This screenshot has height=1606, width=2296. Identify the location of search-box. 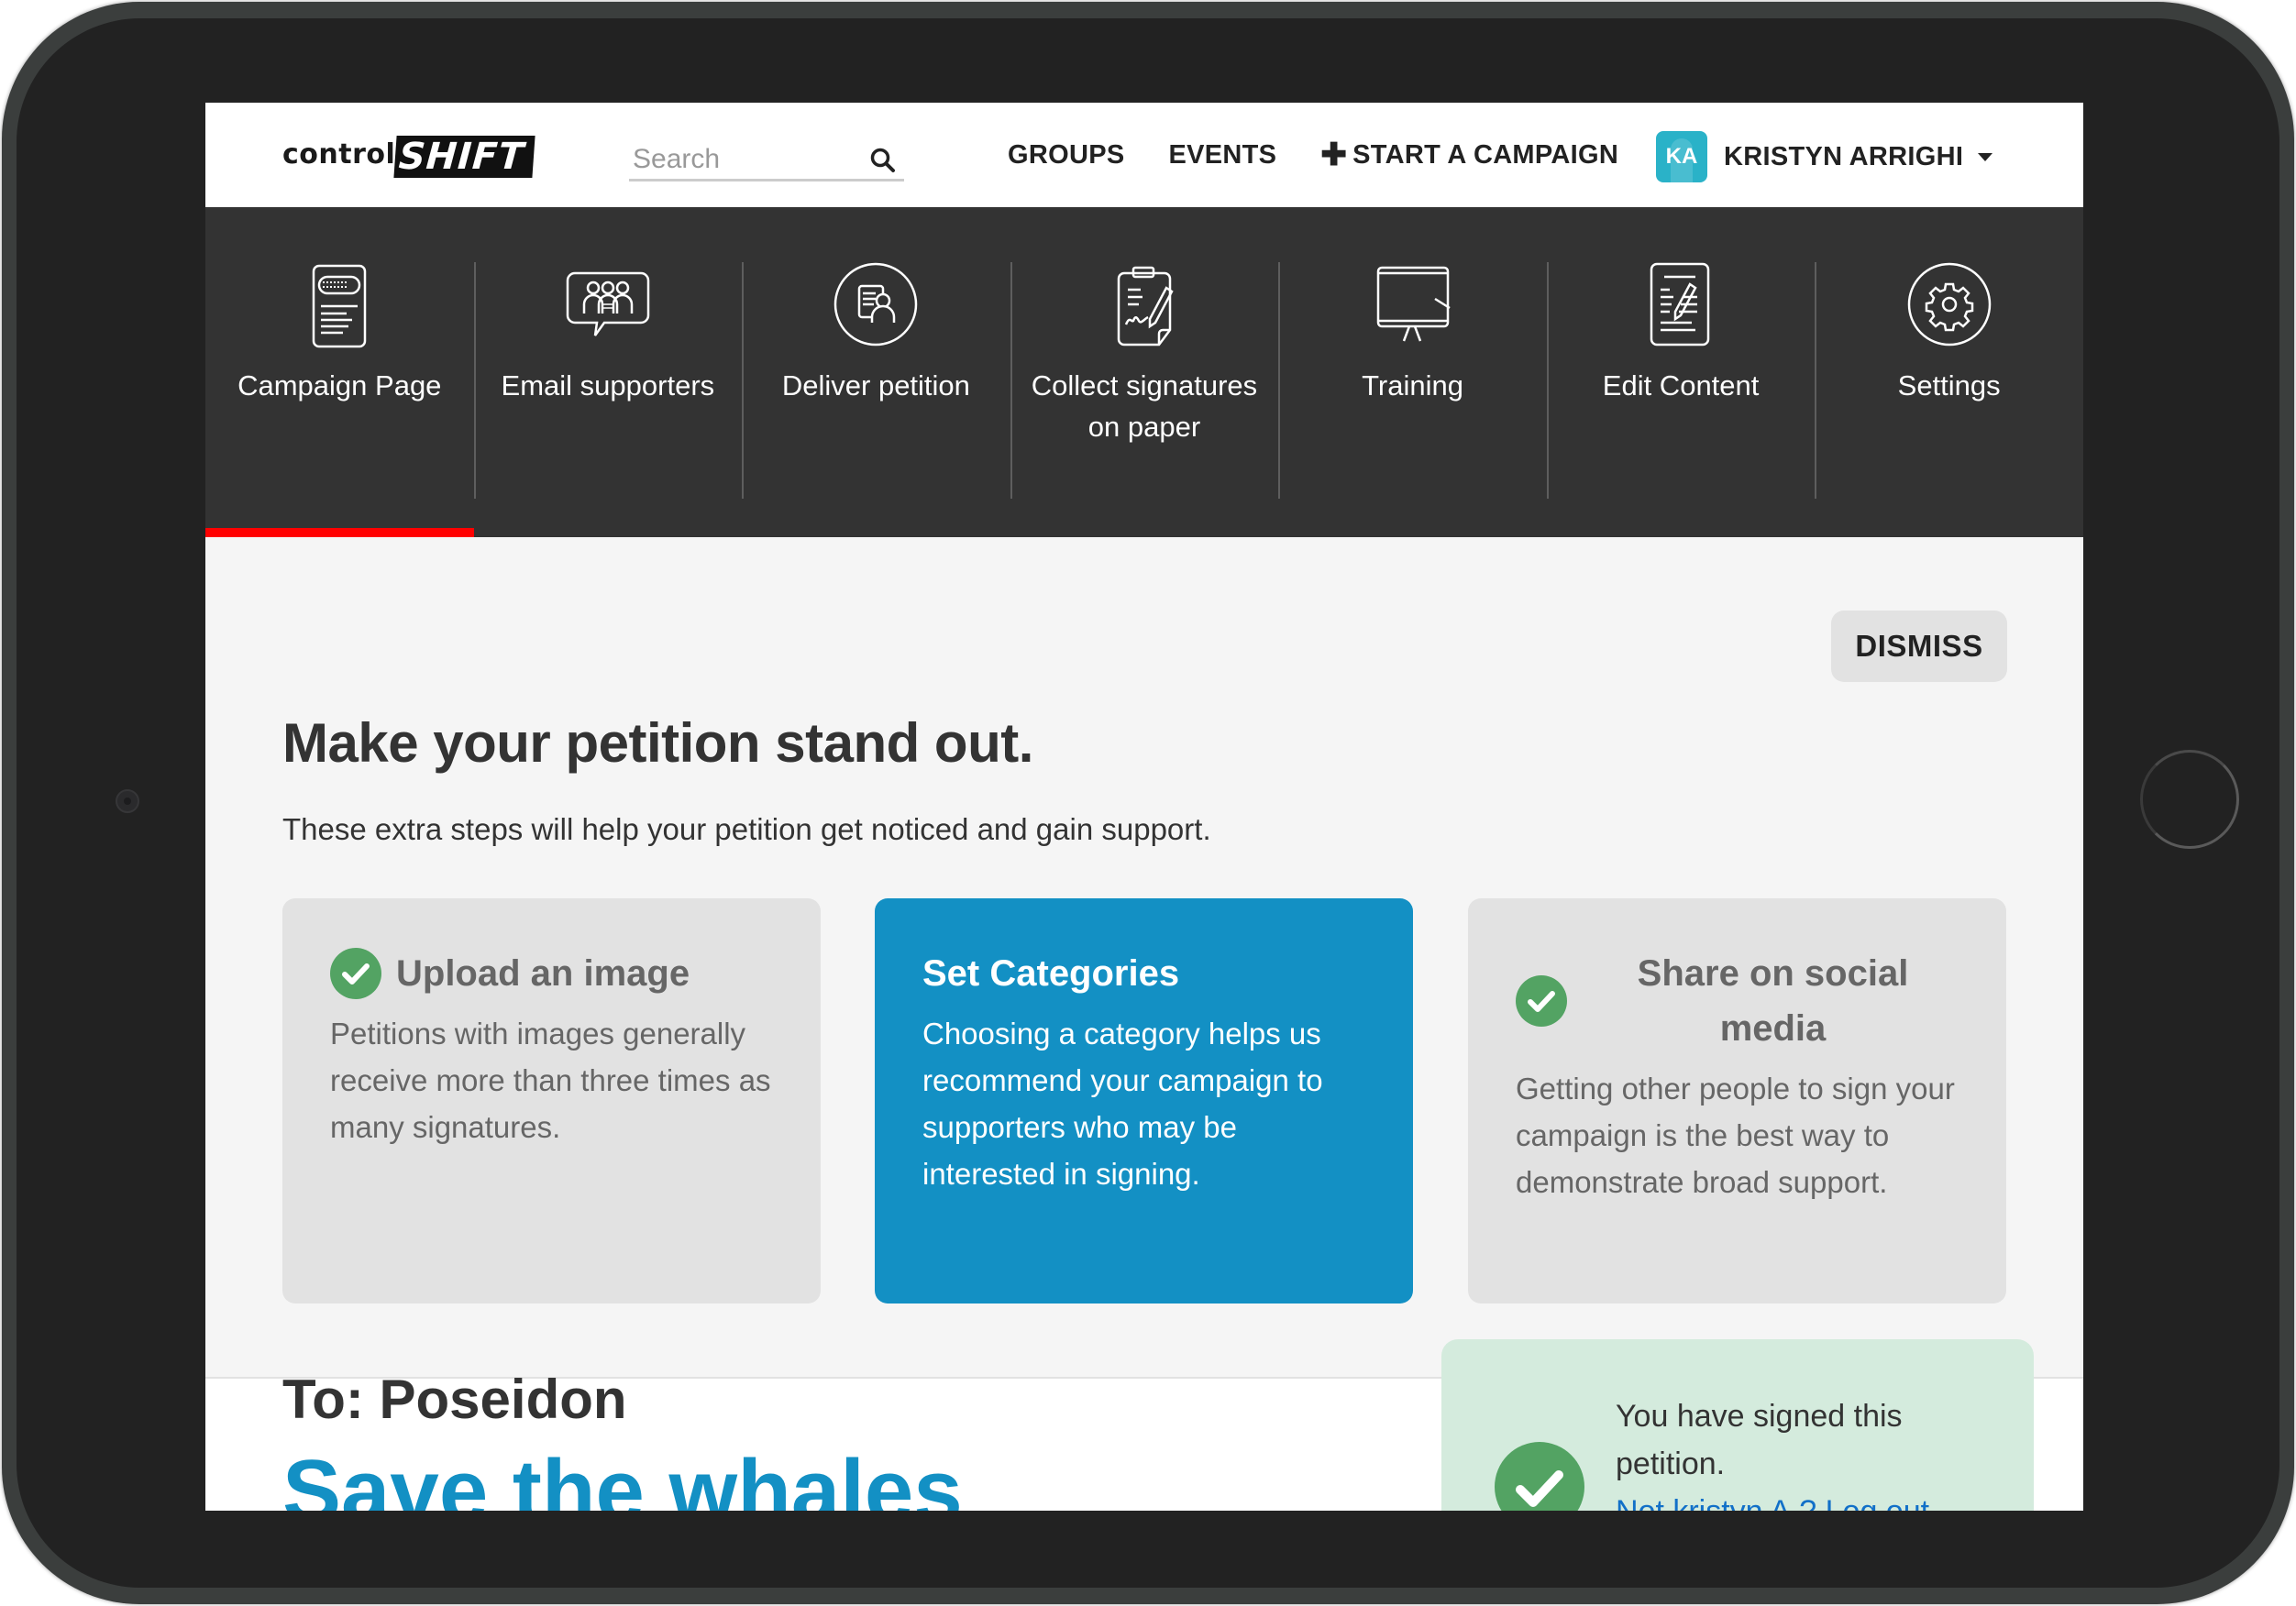
(766, 160).